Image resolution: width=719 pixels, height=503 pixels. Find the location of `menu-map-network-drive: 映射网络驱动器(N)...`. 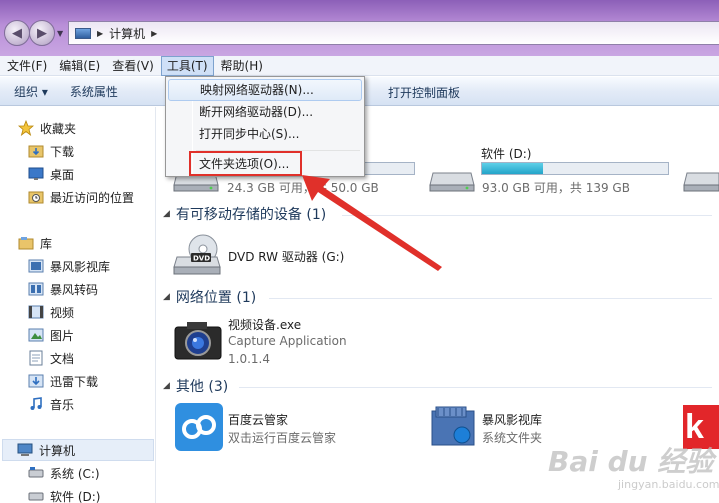

menu-map-network-drive: 映射网络驱动器(N)... is located at coordinates (265, 90).